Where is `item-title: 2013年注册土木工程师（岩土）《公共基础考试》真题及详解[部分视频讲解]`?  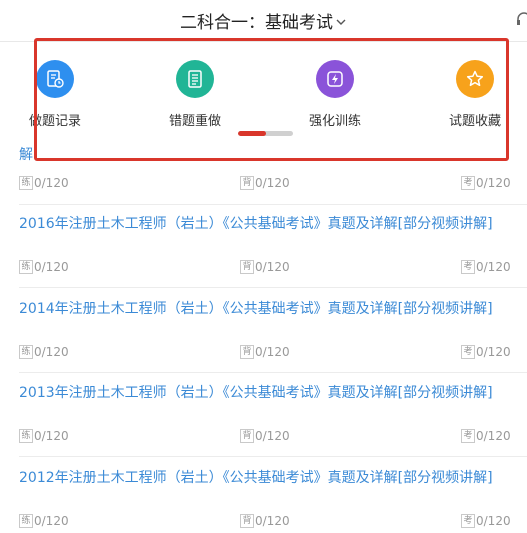 item-title: 2013年注册土木工程师（岩土）《公共基础考试》真题及详解[部分视频讲解] is located at coordinates (256, 393).